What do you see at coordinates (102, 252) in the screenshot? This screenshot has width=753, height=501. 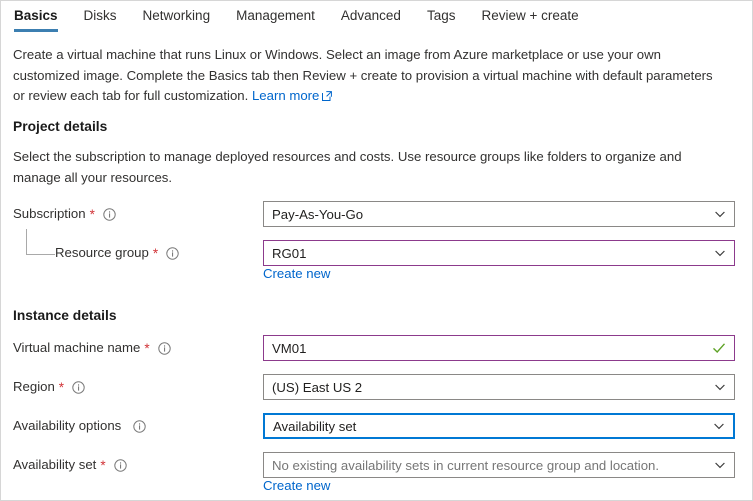 I see `resource-group-label-text: Resource group` at bounding box center [102, 252].